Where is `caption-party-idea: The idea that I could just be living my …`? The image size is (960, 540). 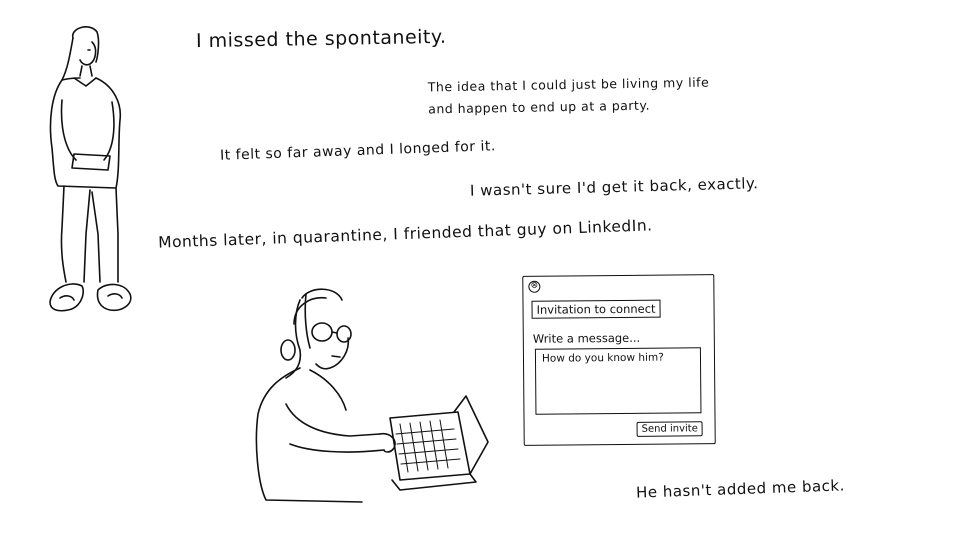 caption-party-idea: The idea that I could just be living my … is located at coordinates (569, 96).